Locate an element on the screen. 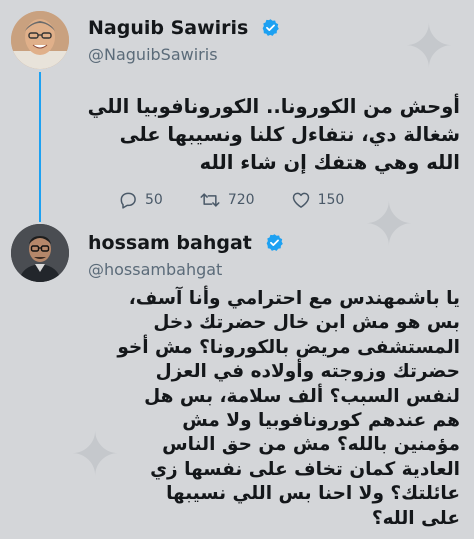  avatar-naguib is located at coordinates (40, 40).